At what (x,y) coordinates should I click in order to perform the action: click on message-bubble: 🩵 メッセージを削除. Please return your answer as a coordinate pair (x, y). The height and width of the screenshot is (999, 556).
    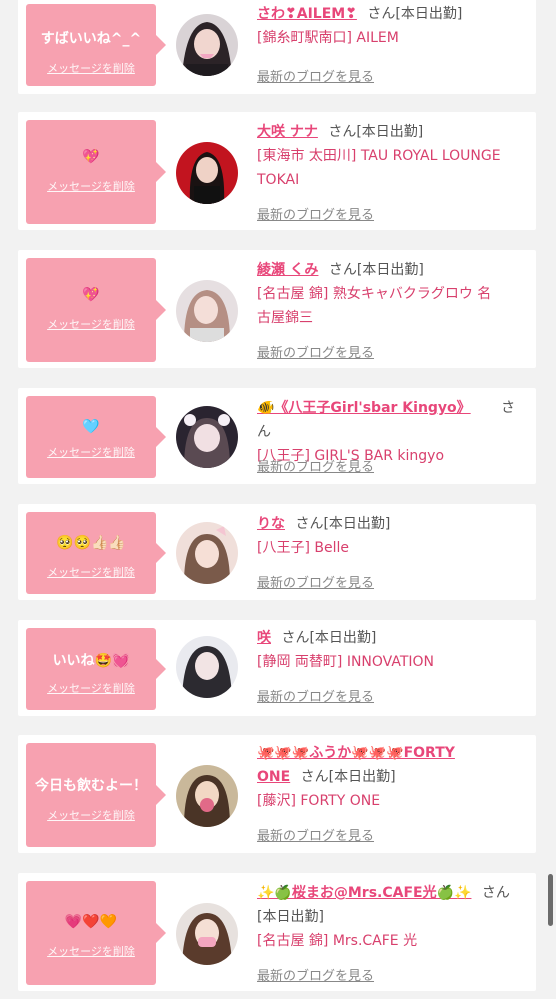
    Looking at the image, I should click on (96, 437).